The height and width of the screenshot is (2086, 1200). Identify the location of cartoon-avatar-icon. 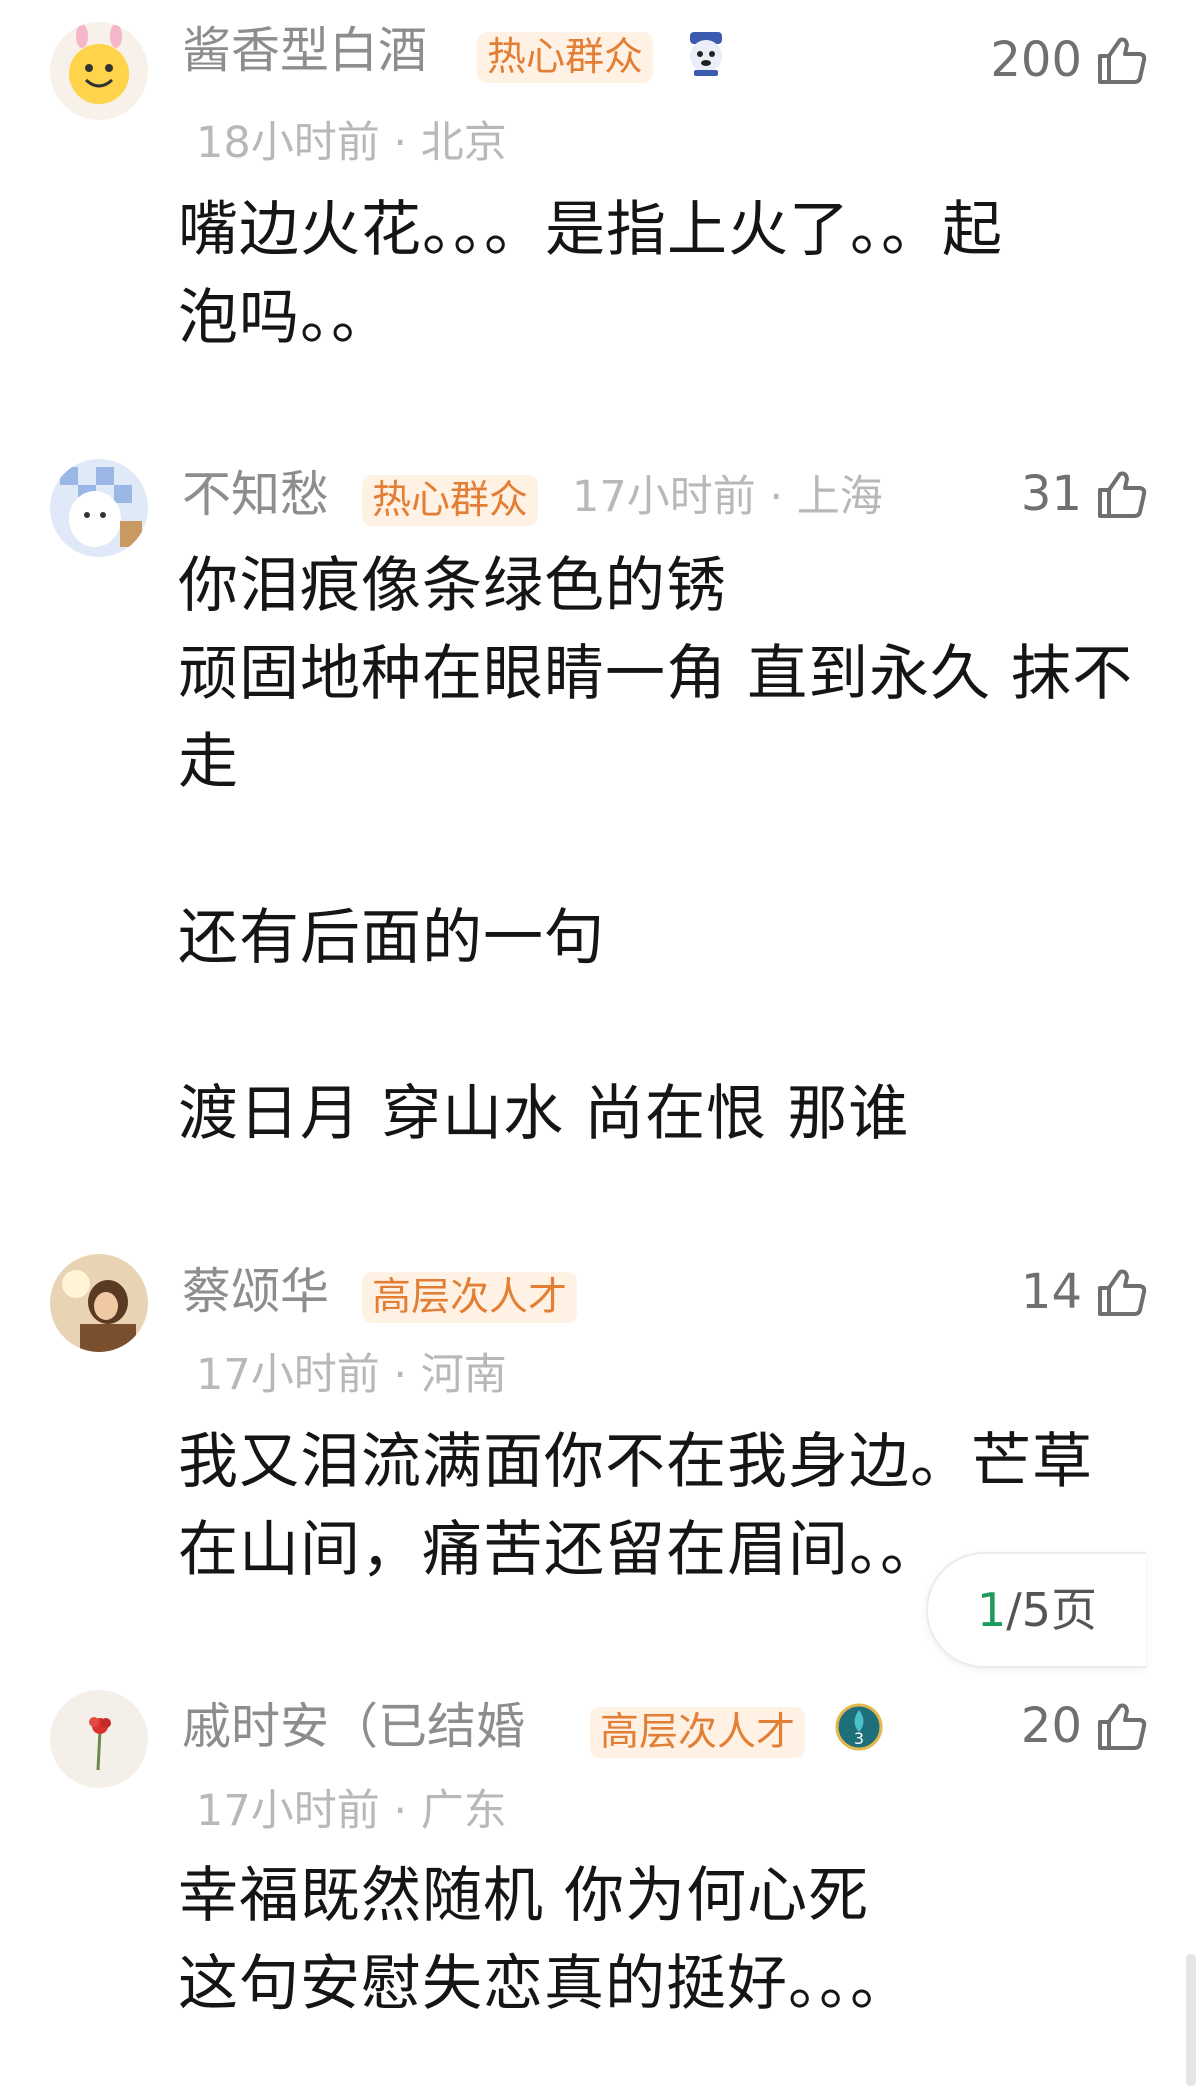
(99, 508).